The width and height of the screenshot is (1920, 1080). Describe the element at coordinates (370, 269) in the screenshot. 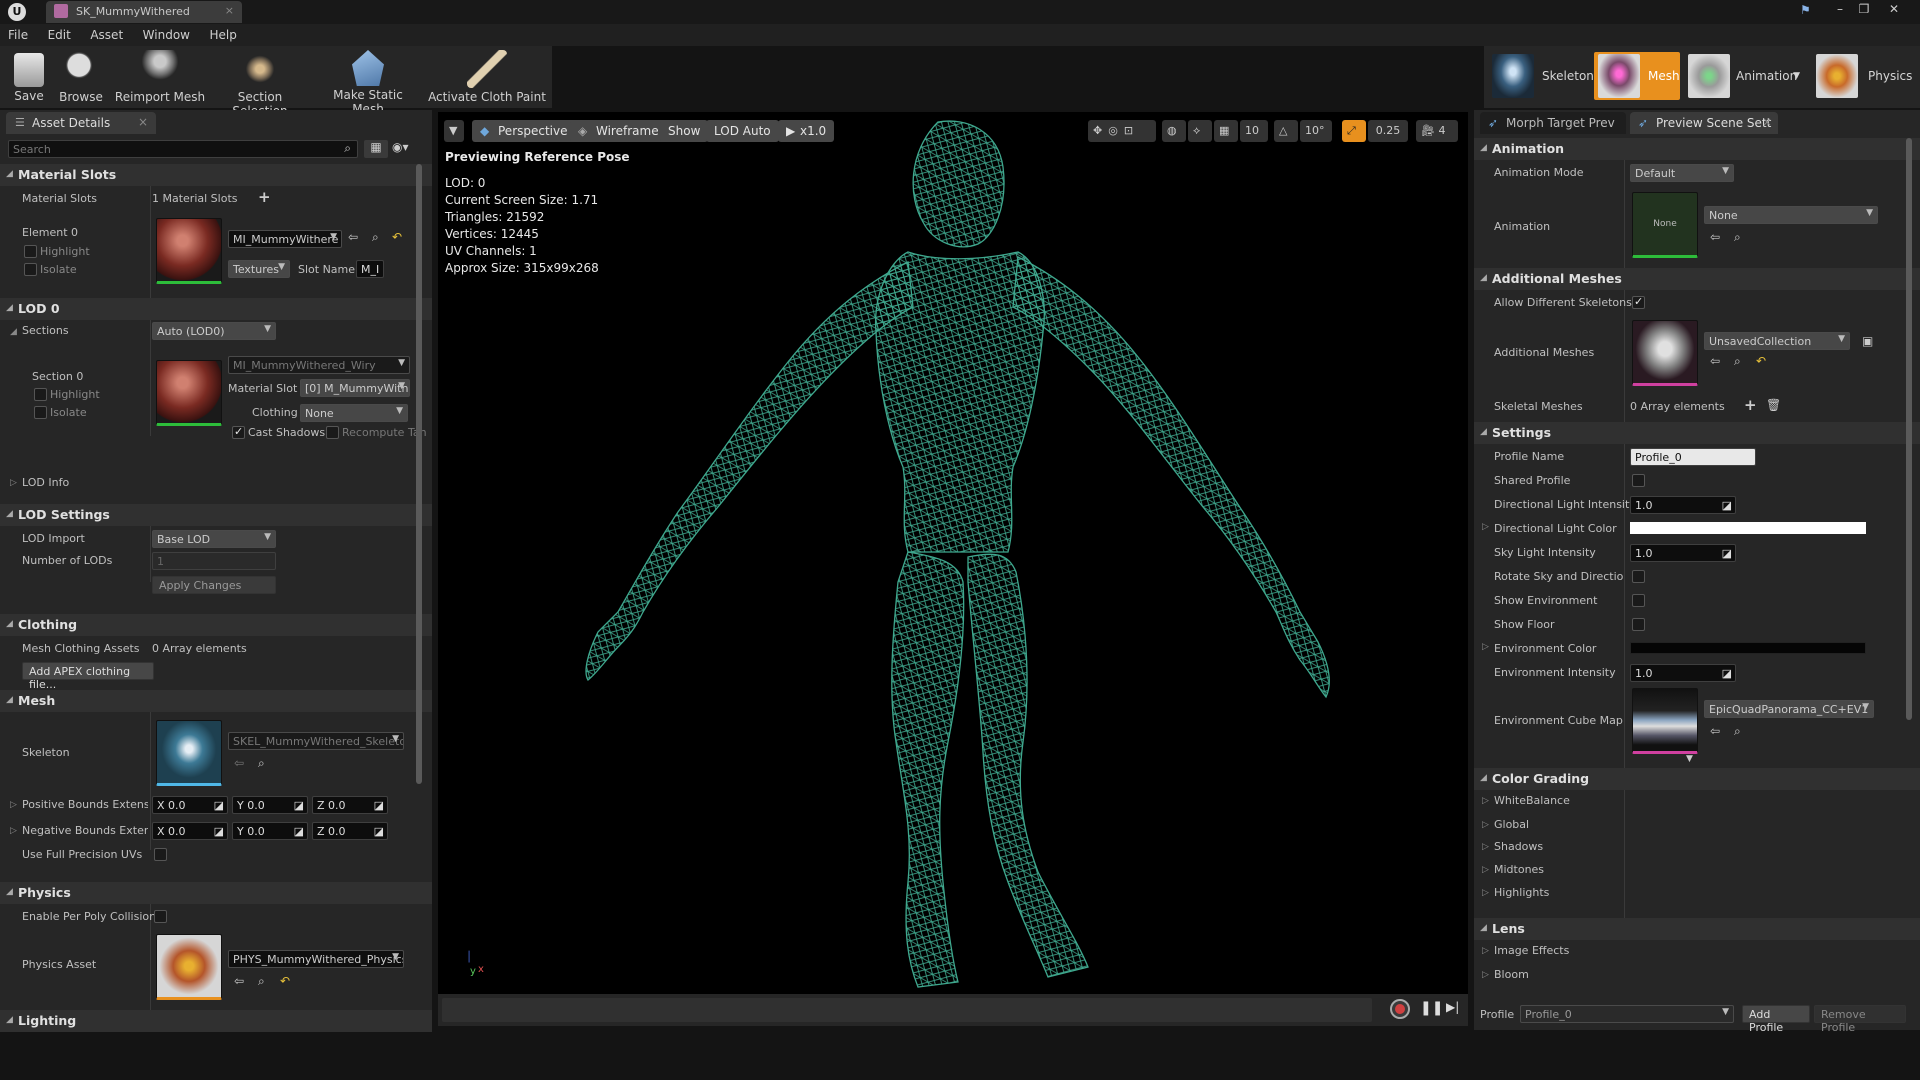

I see `slot-name-field: M_I` at that location.